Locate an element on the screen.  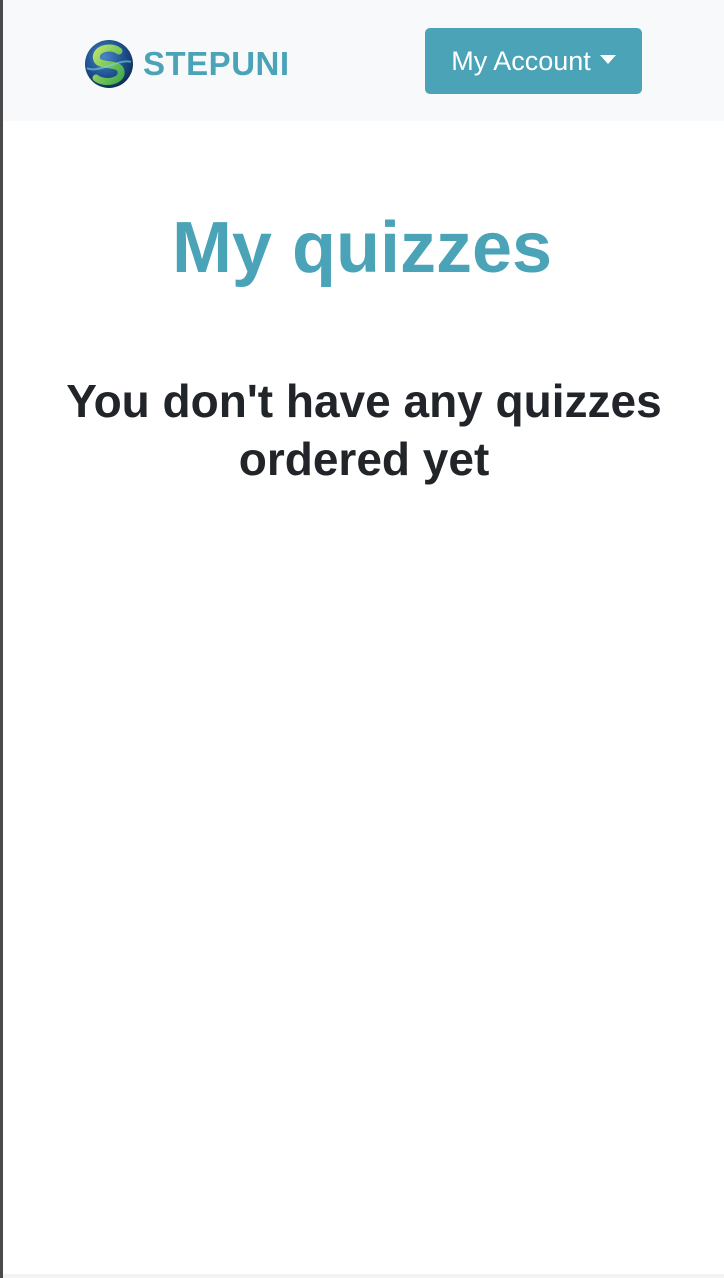
window-left-edge is located at coordinates (1, 639).